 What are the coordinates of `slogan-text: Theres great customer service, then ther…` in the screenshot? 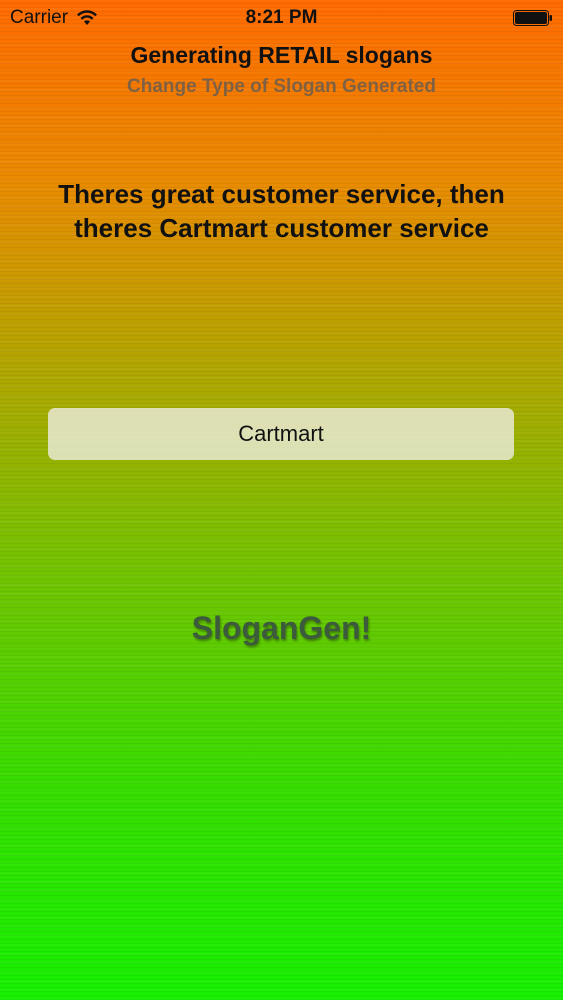 It's located at (281, 211).